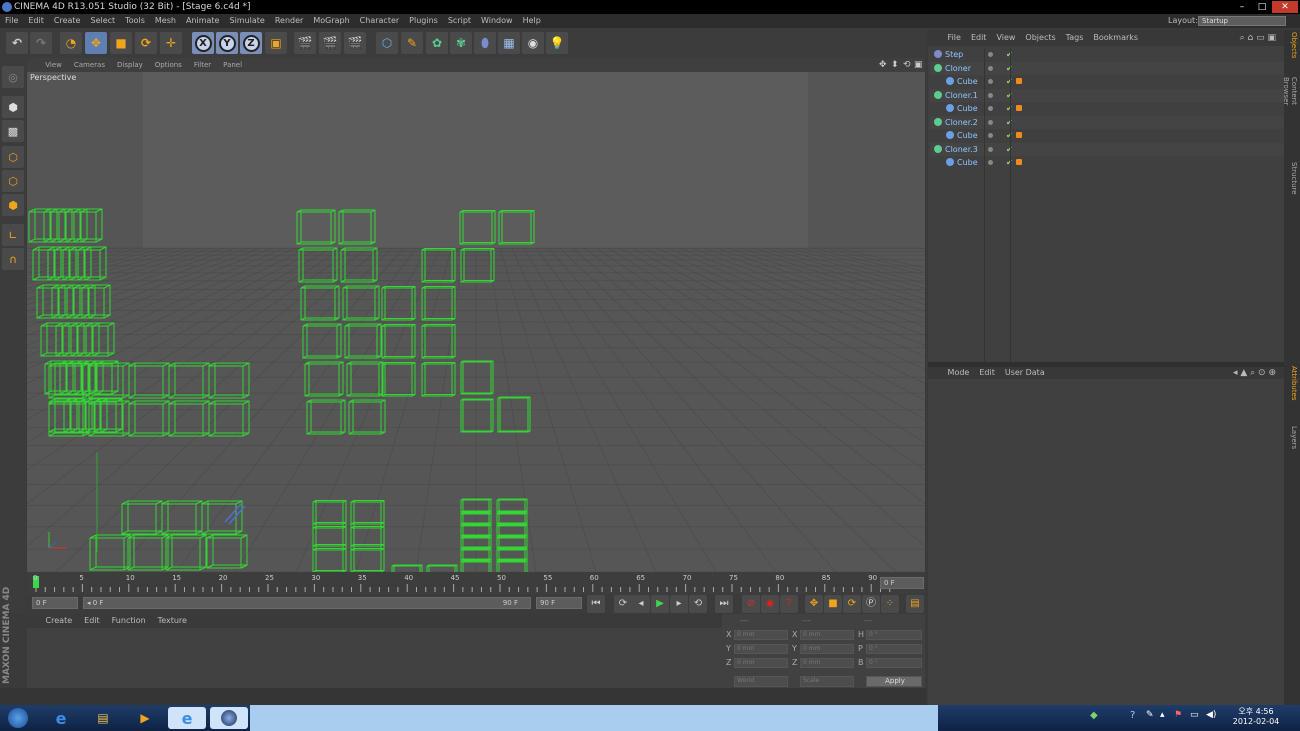 This screenshot has height=731, width=1300. Describe the element at coordinates (13, 259) in the screenshot. I see `snap-magnet-icon: ∩` at that location.